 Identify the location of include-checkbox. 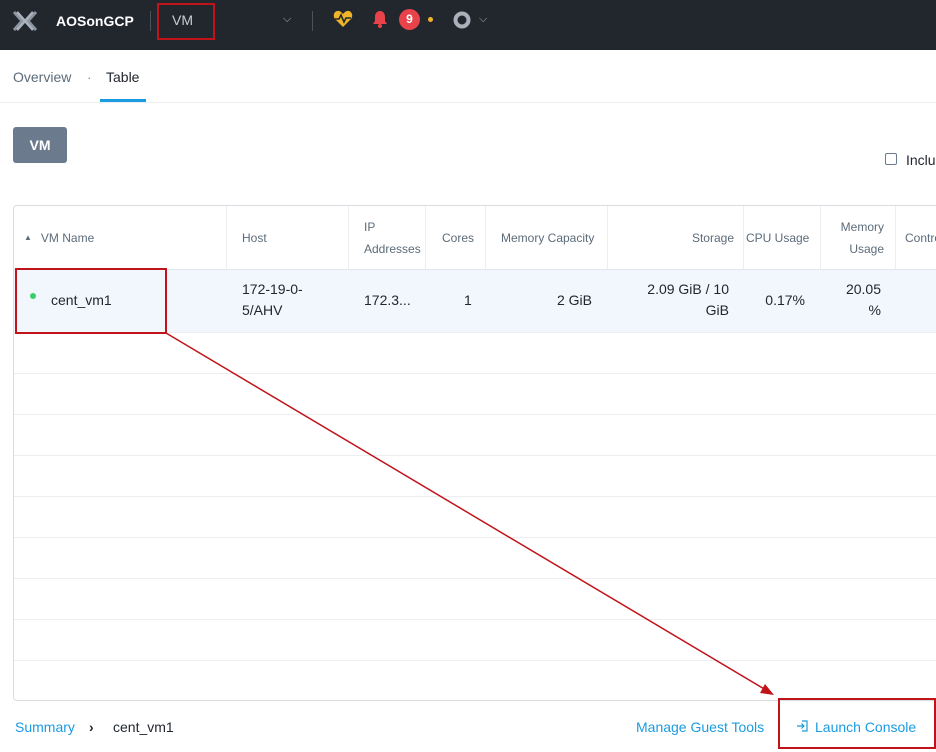
(891, 159).